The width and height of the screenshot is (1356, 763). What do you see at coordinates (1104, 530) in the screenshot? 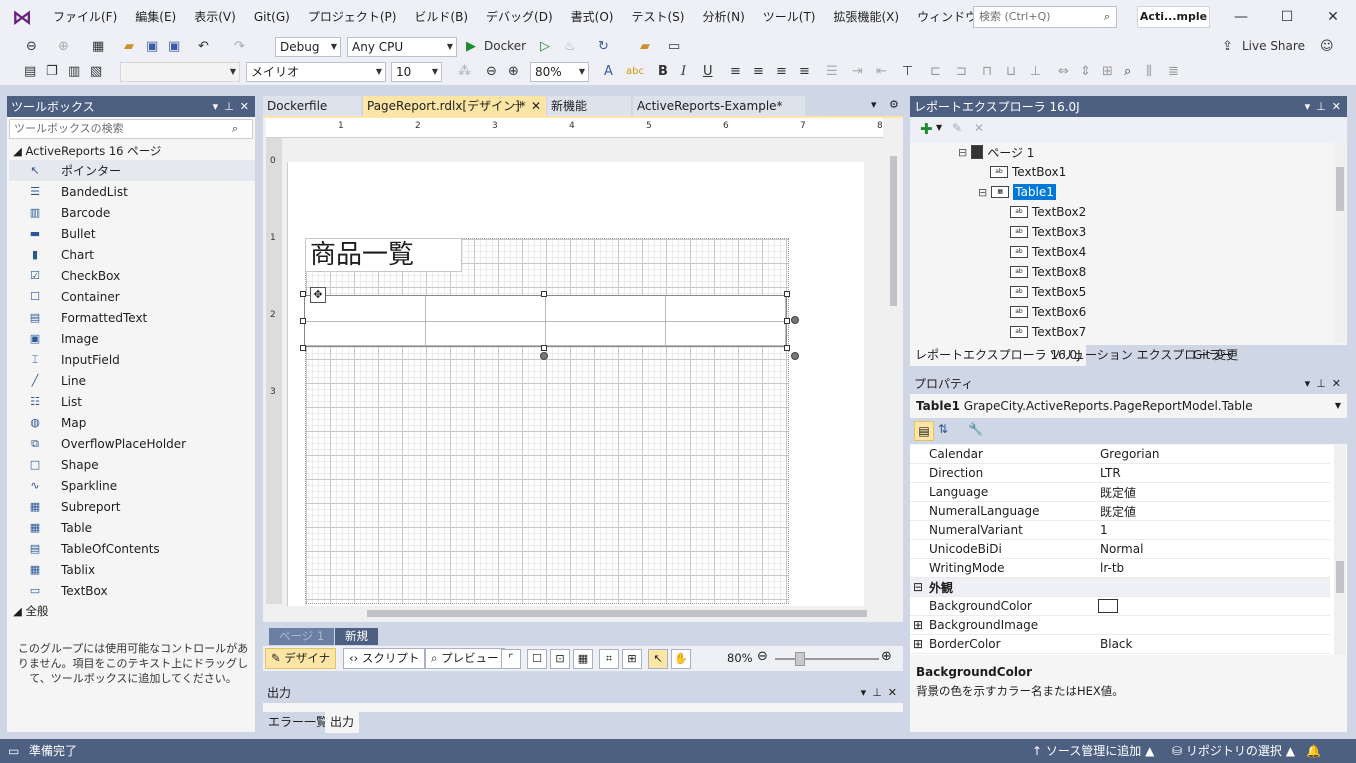
I see `property-value: 1` at bounding box center [1104, 530].